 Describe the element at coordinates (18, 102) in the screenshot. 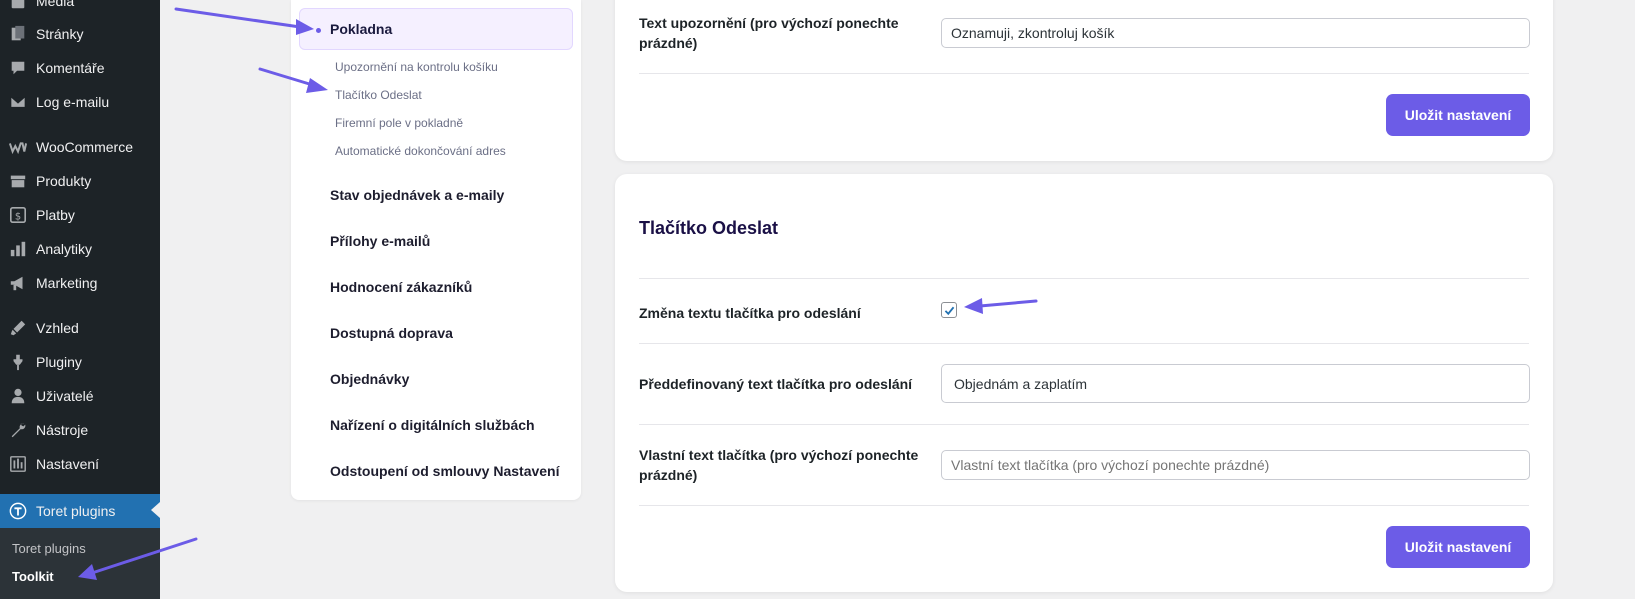

I see `email-icon` at that location.